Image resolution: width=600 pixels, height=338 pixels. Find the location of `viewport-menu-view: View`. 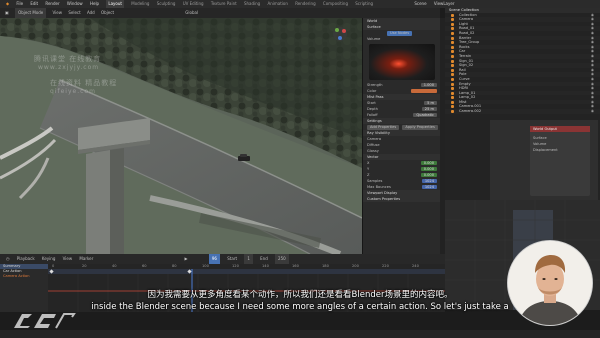

viewport-menu-view: View is located at coordinates (58, 13).